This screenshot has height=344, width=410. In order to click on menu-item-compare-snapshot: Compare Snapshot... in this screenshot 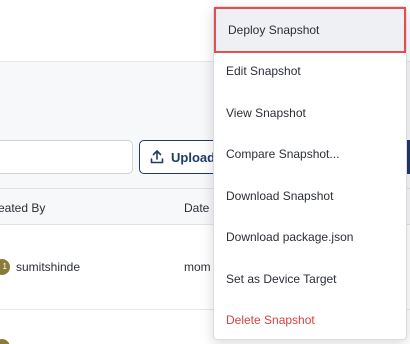, I will do `click(310, 155)`.